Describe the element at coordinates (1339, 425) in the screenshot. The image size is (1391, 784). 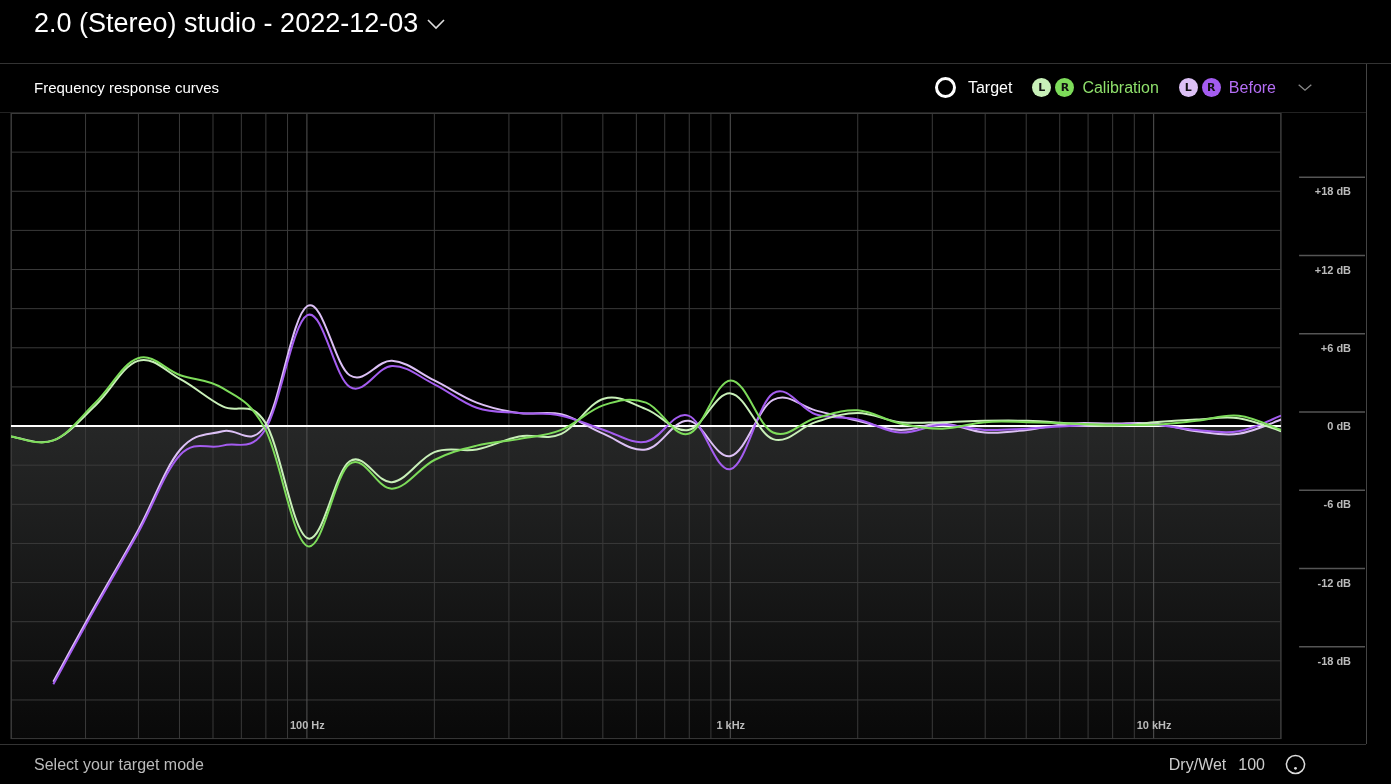
I see `y-tick-label: 0 dB` at that location.